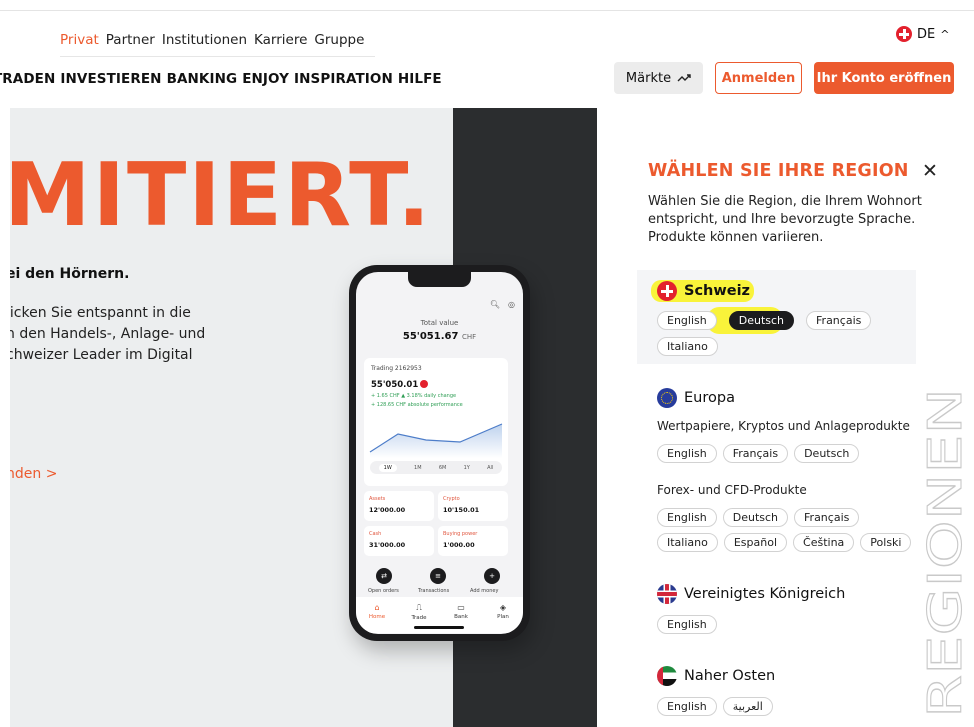 This screenshot has width=974, height=727. Describe the element at coordinates (824, 542) in the screenshot. I see `lang-chip-cestina: Čeština` at that location.